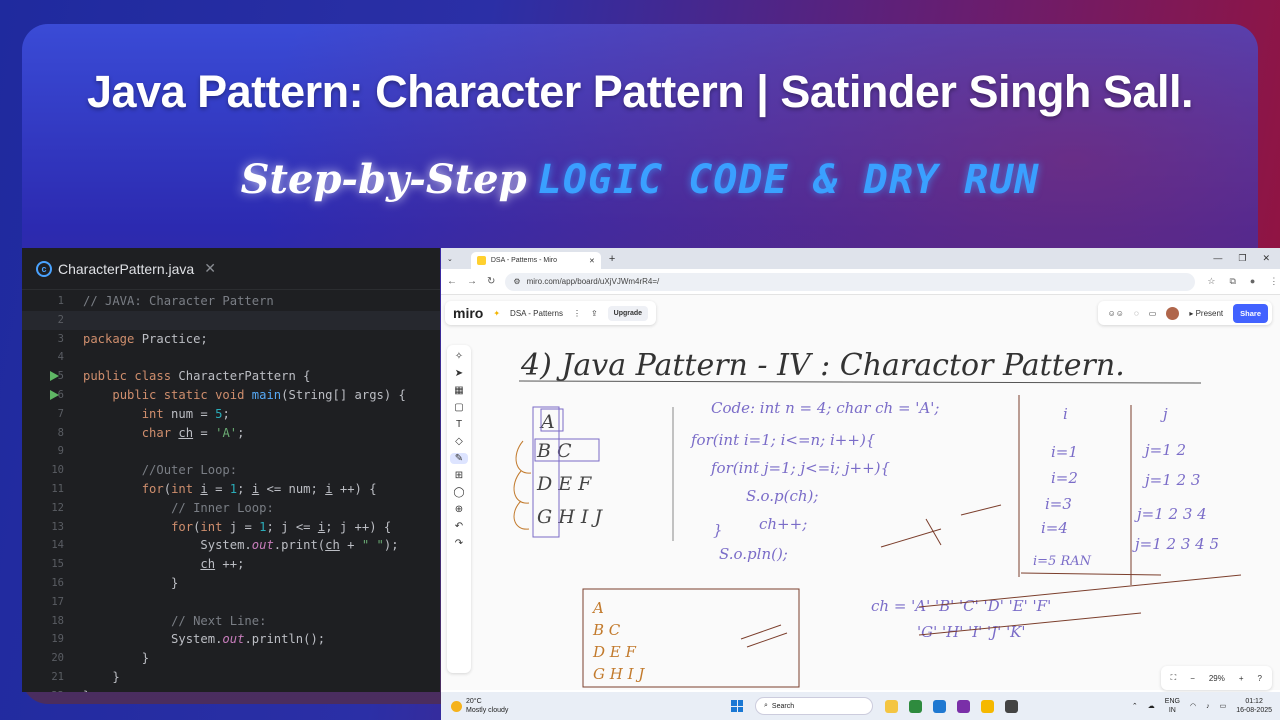 The image size is (1280, 720). I want to click on present-button: ▸ Present, so click(1206, 313).